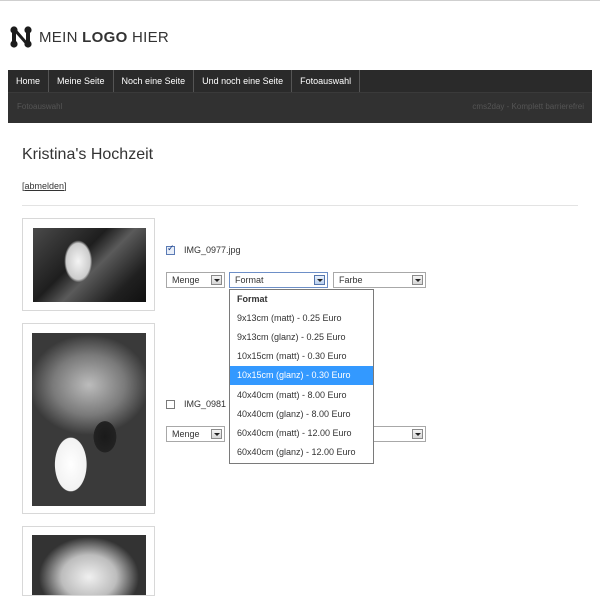 This screenshot has width=600, height=596. What do you see at coordinates (243, 81) in the screenshot?
I see `nav-item-und-noch-eine-seite: Und noch eine Seite` at bounding box center [243, 81].